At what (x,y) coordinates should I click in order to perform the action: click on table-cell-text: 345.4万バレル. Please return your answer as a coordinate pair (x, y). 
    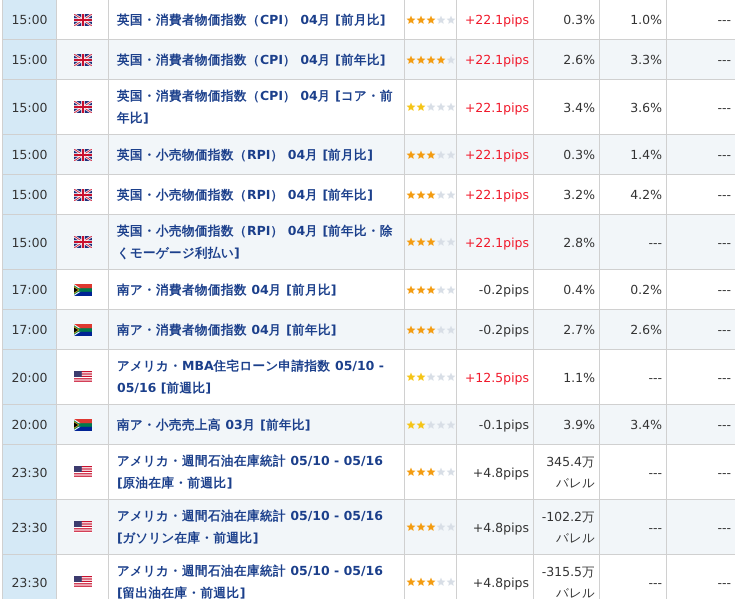
    Looking at the image, I should click on (570, 472).